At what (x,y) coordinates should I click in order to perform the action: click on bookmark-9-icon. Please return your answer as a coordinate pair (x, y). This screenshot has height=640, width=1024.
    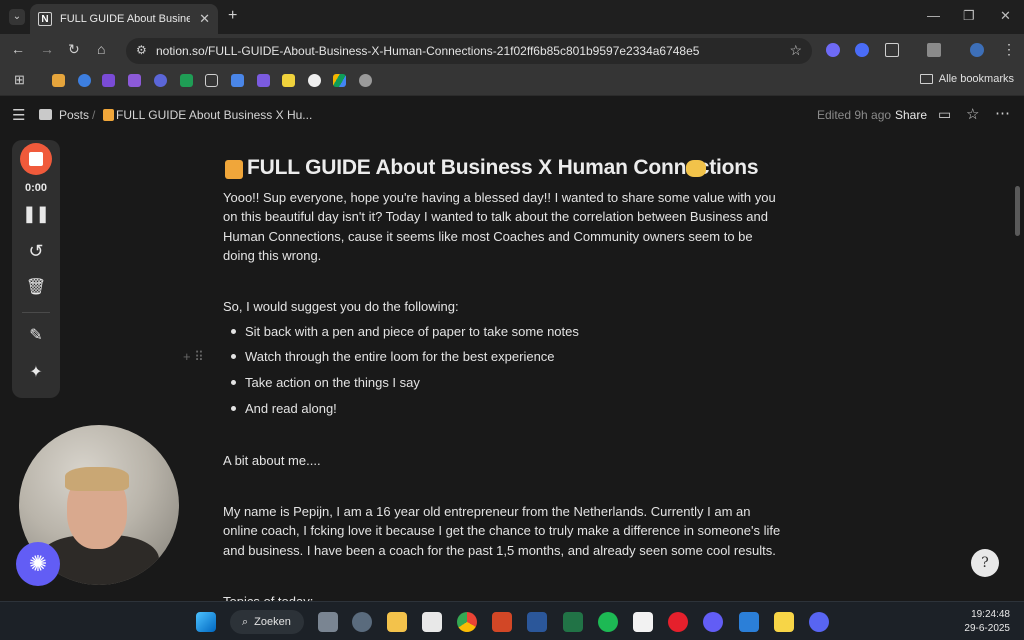
    Looking at the image, I should click on (263, 80).